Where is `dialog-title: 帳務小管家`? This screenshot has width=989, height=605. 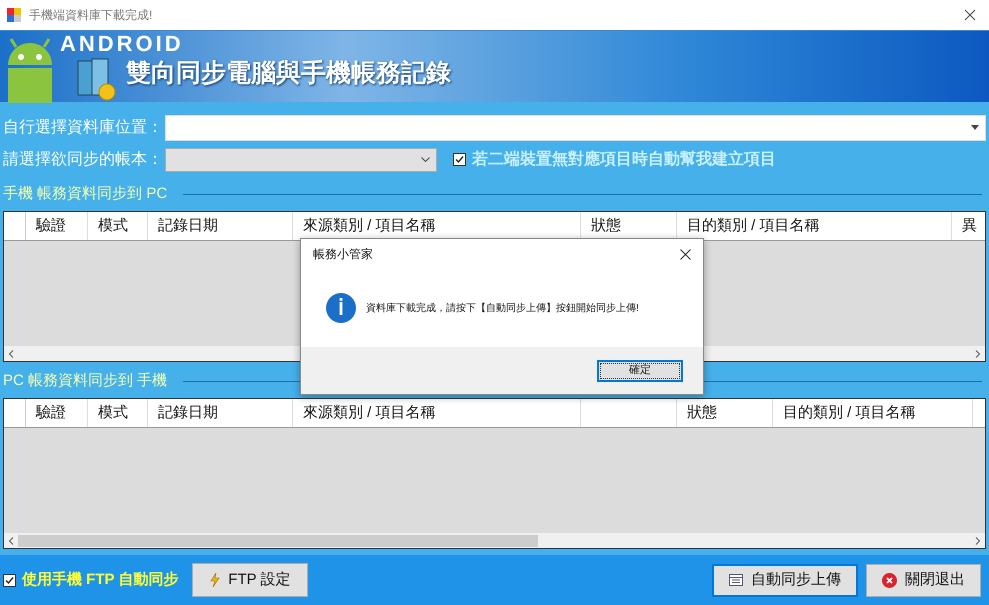
dialog-title: 帳務小管家 is located at coordinates (343, 254).